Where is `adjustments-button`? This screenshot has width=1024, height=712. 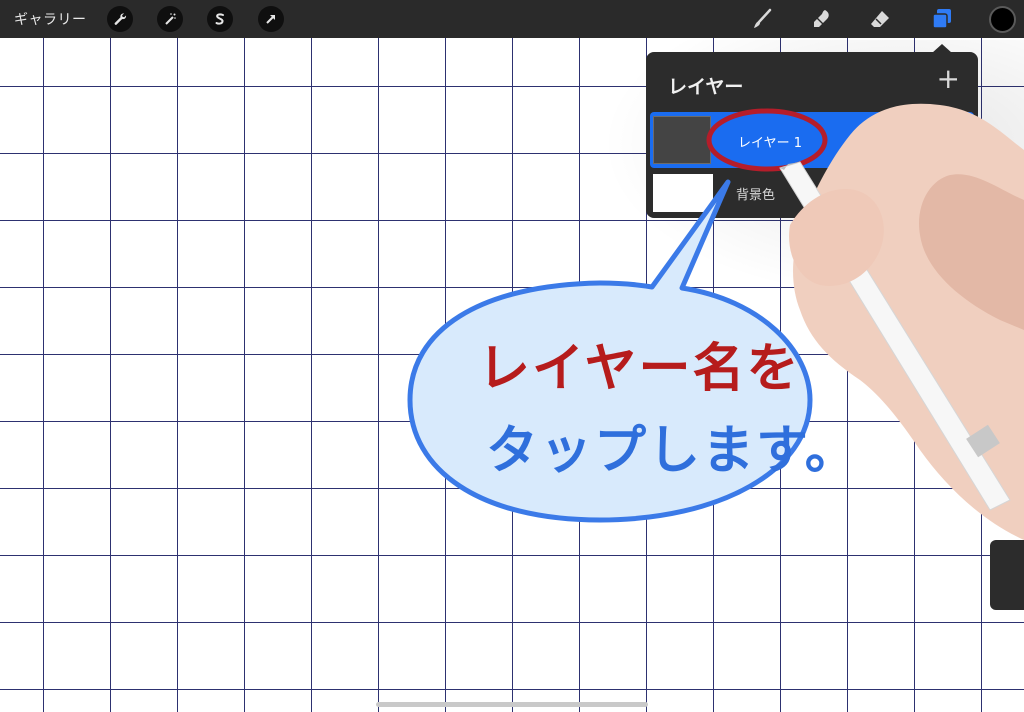
adjustments-button is located at coordinates (170, 19).